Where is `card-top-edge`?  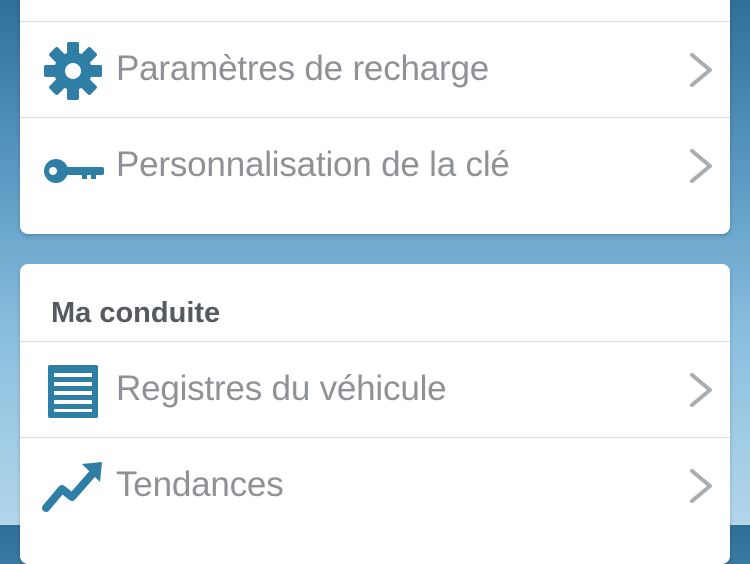
card-top-edge is located at coordinates (375, 11).